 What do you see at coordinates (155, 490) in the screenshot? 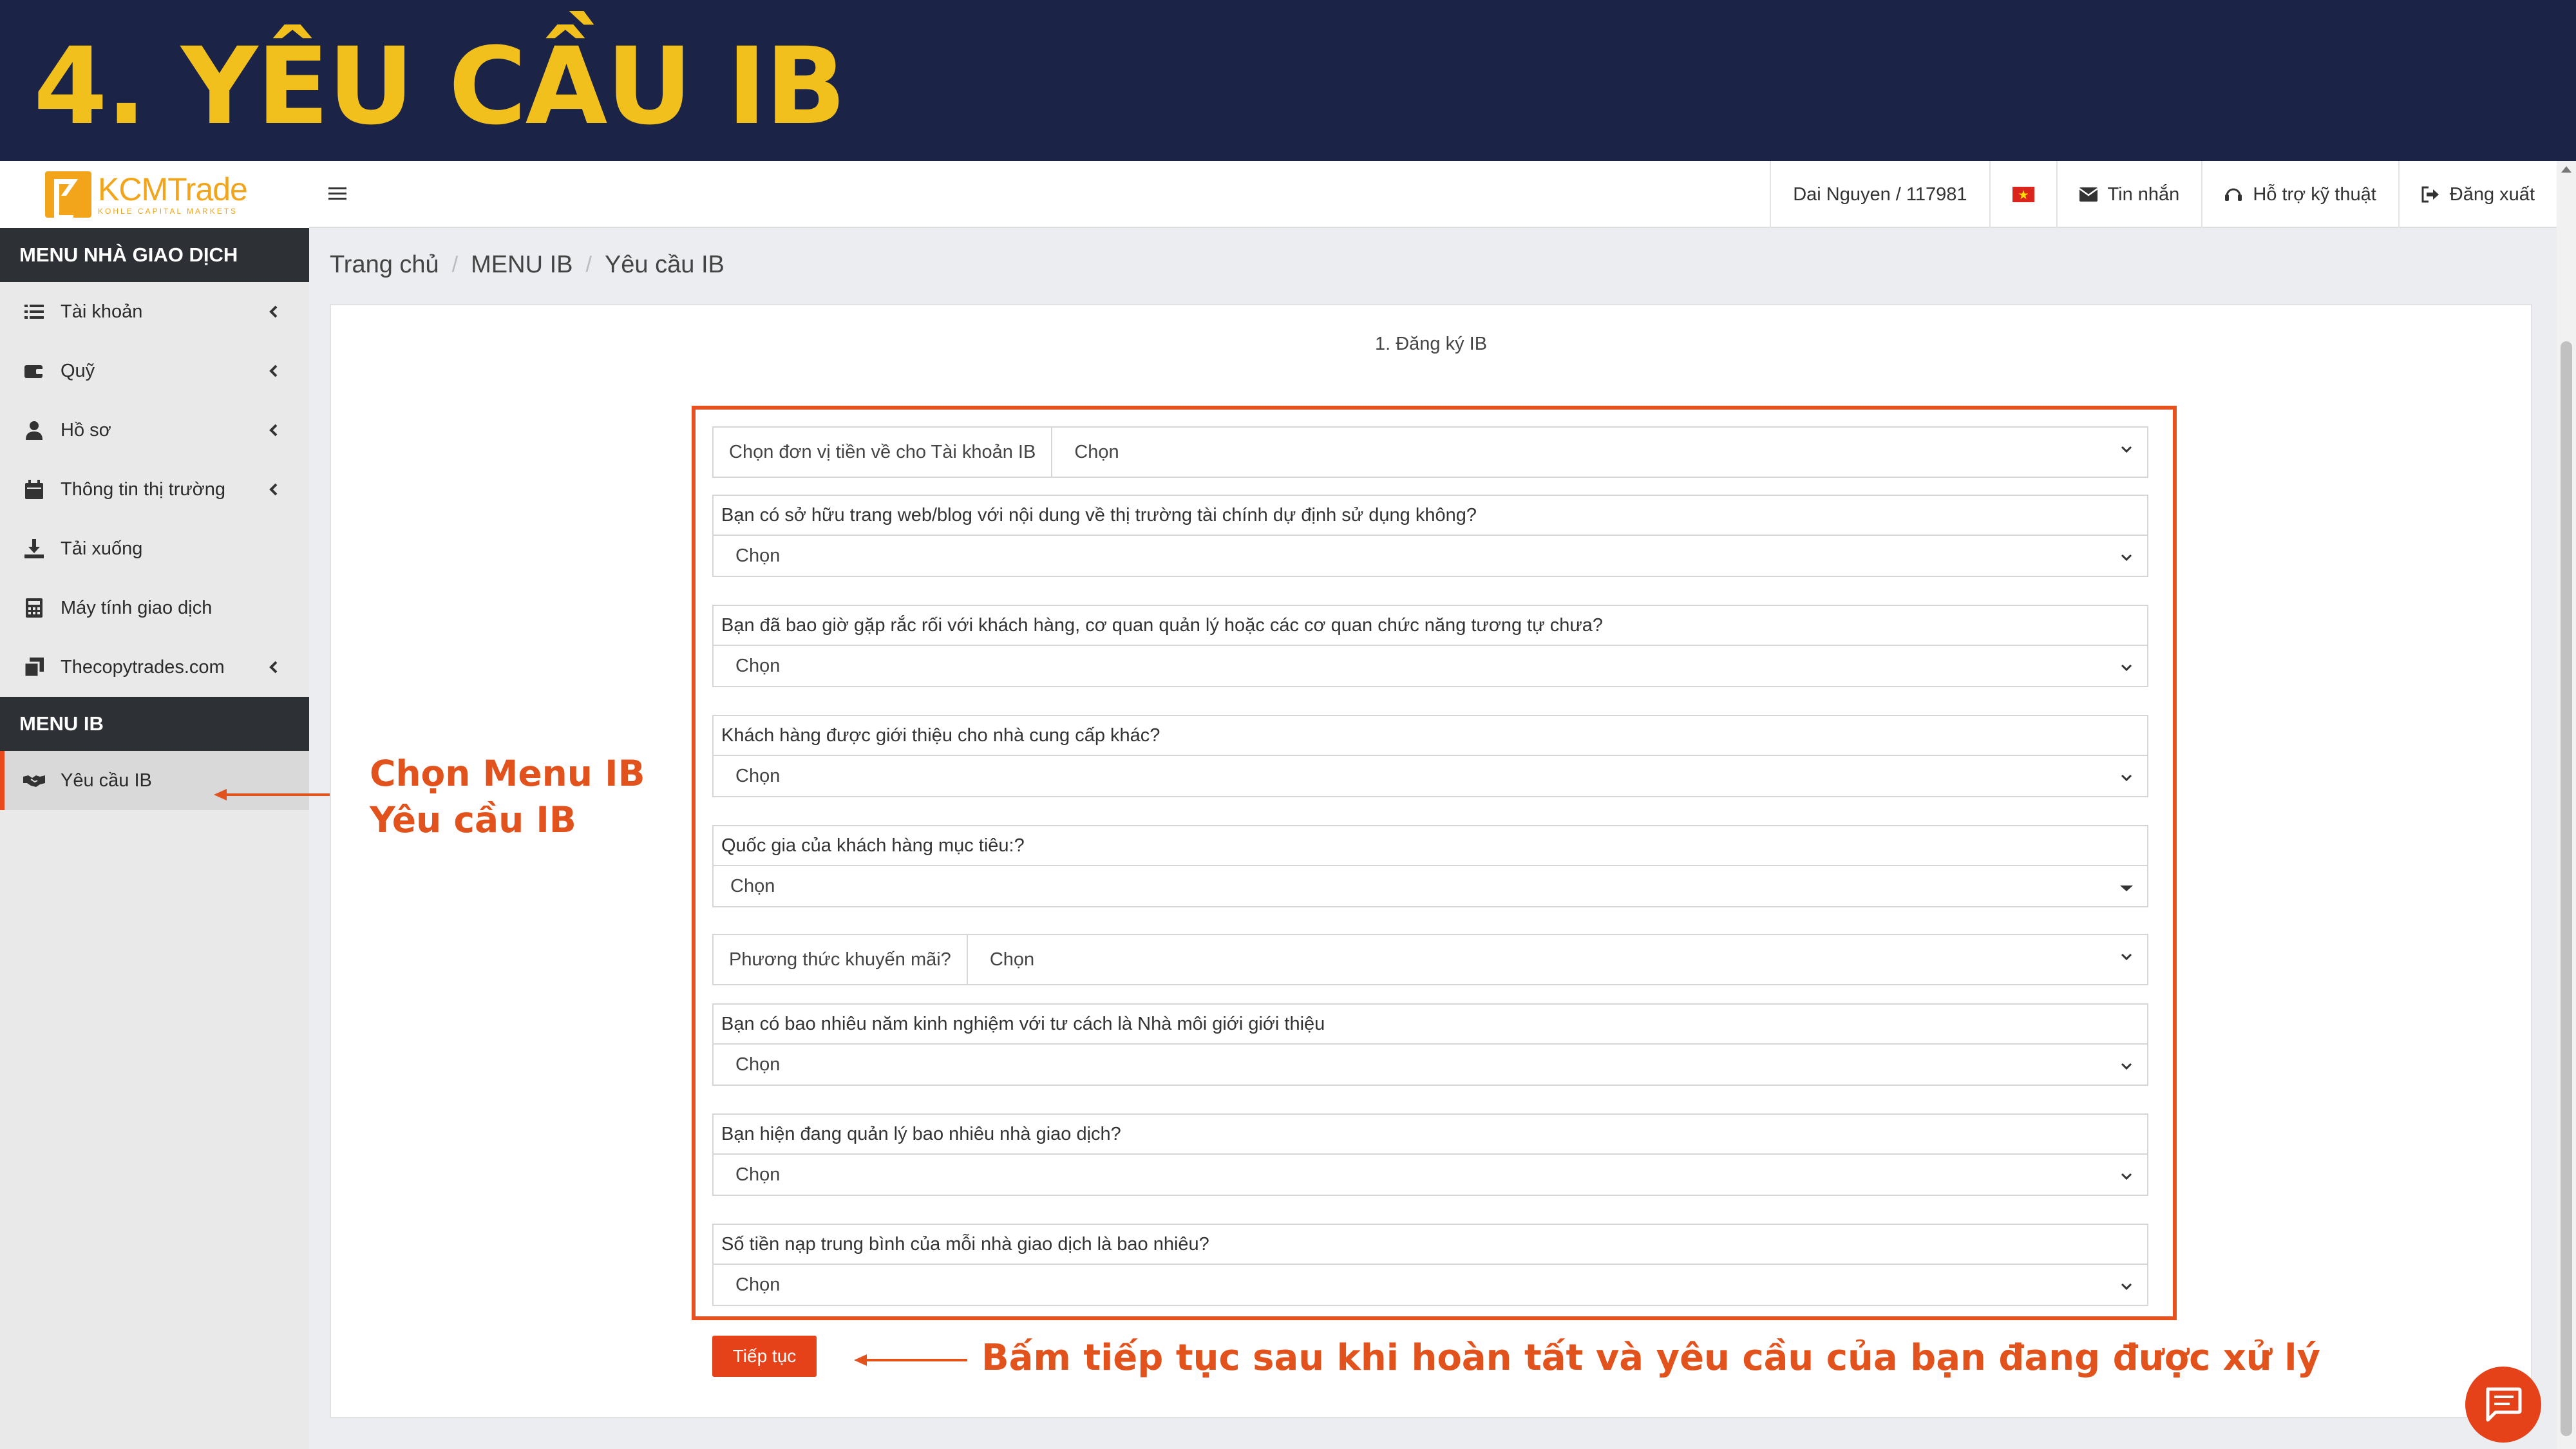
I see `sidebar-item-market-info: Thông tin thị trường` at bounding box center [155, 490].